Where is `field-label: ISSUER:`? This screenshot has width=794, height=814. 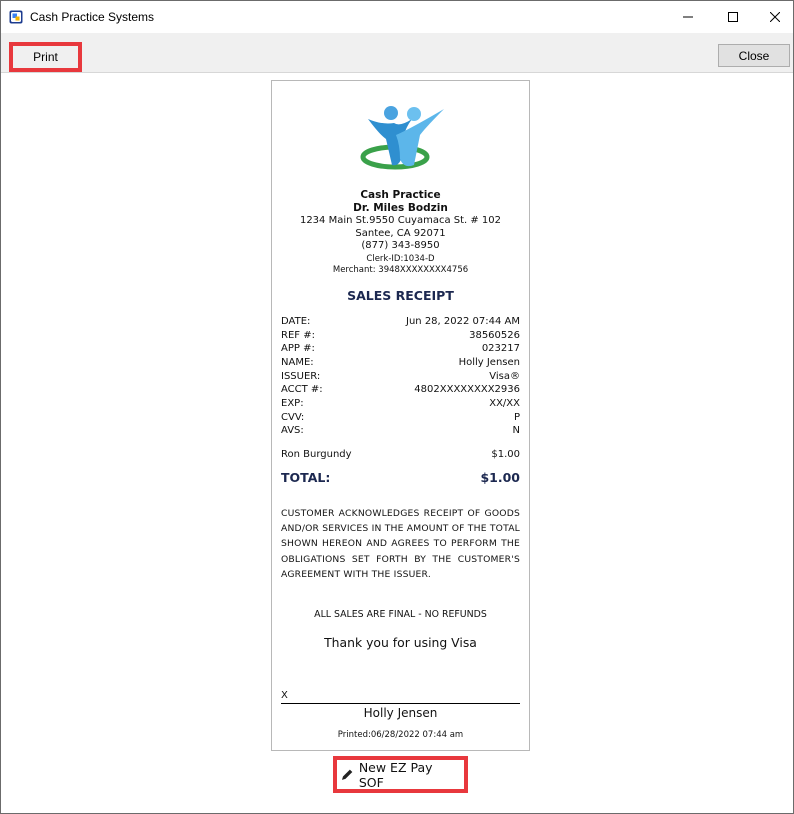 field-label: ISSUER: is located at coordinates (301, 376).